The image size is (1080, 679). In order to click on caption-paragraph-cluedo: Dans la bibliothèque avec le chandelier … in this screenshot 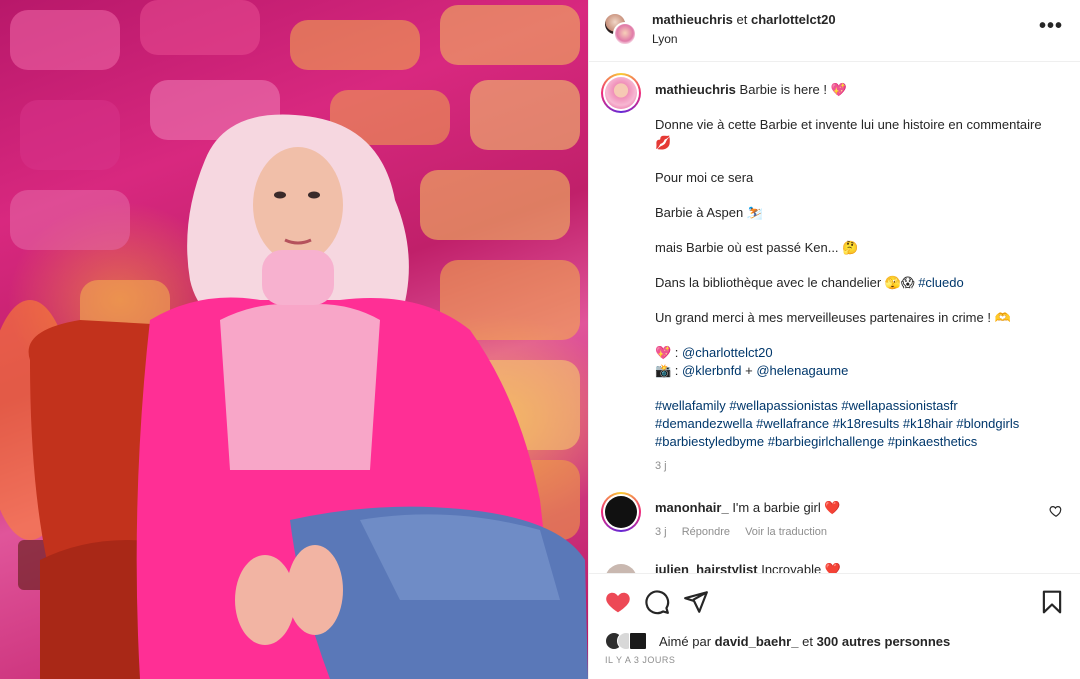, I will do `click(855, 283)`.